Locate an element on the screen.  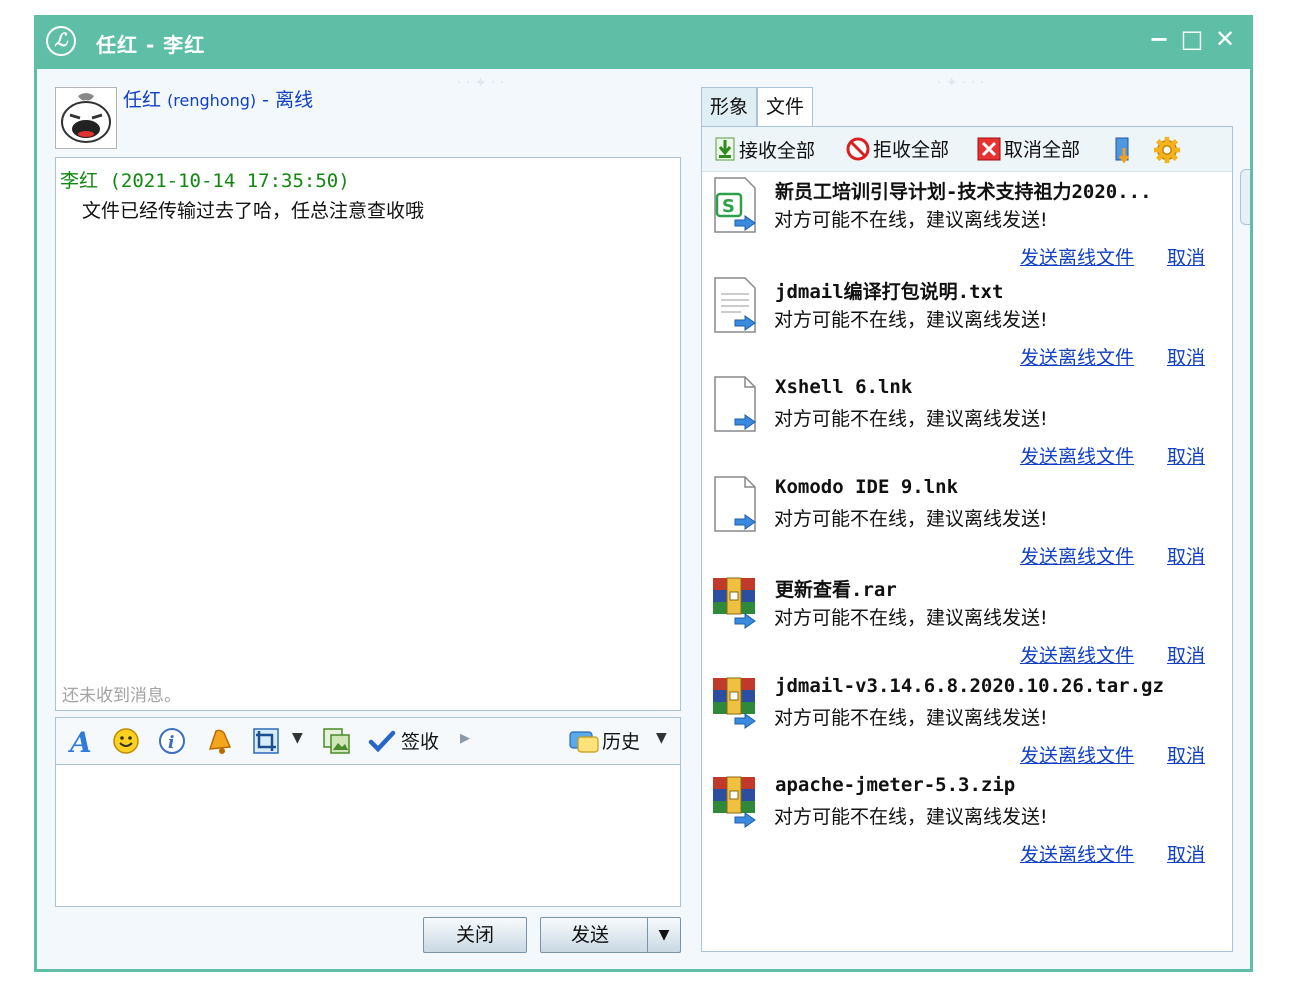
history-button: 历史 is located at coordinates (621, 740).